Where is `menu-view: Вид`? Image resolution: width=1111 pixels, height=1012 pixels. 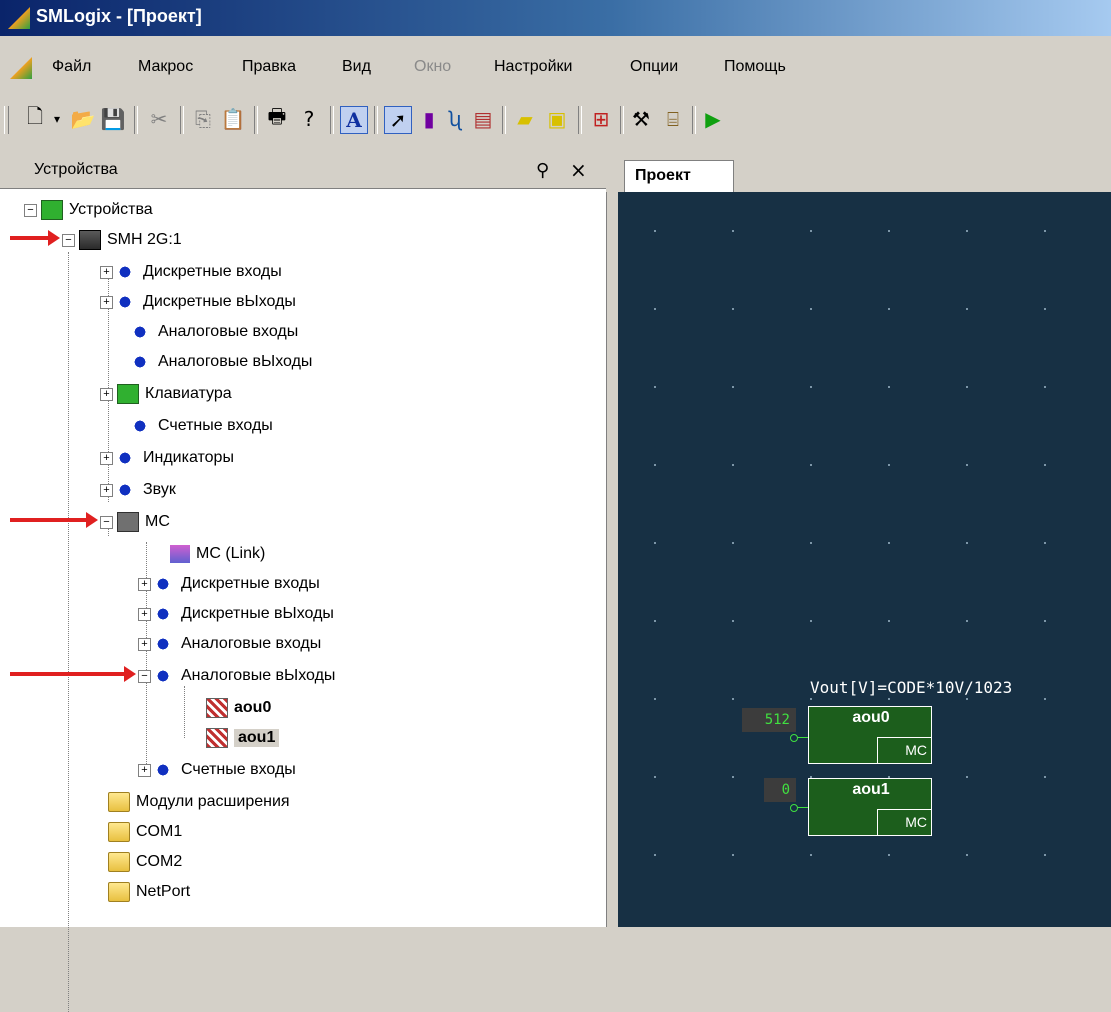
menu-view: Вид is located at coordinates (356, 67).